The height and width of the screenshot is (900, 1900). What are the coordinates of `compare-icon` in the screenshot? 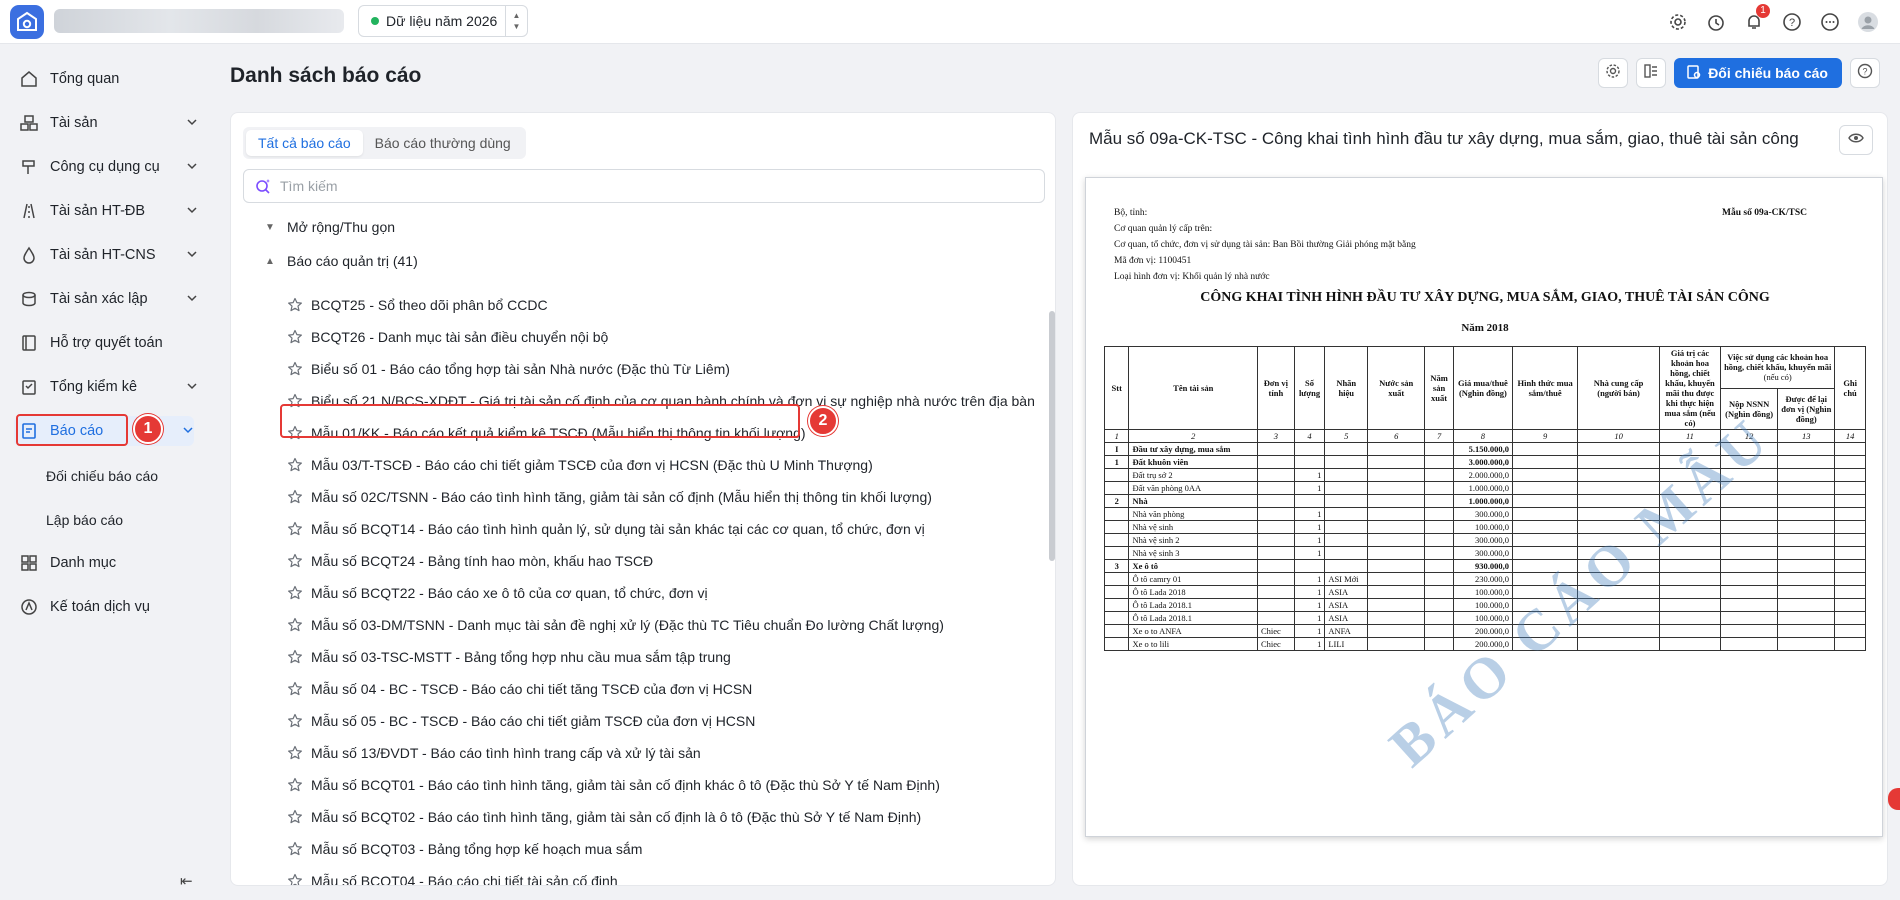 It's located at (1694, 73).